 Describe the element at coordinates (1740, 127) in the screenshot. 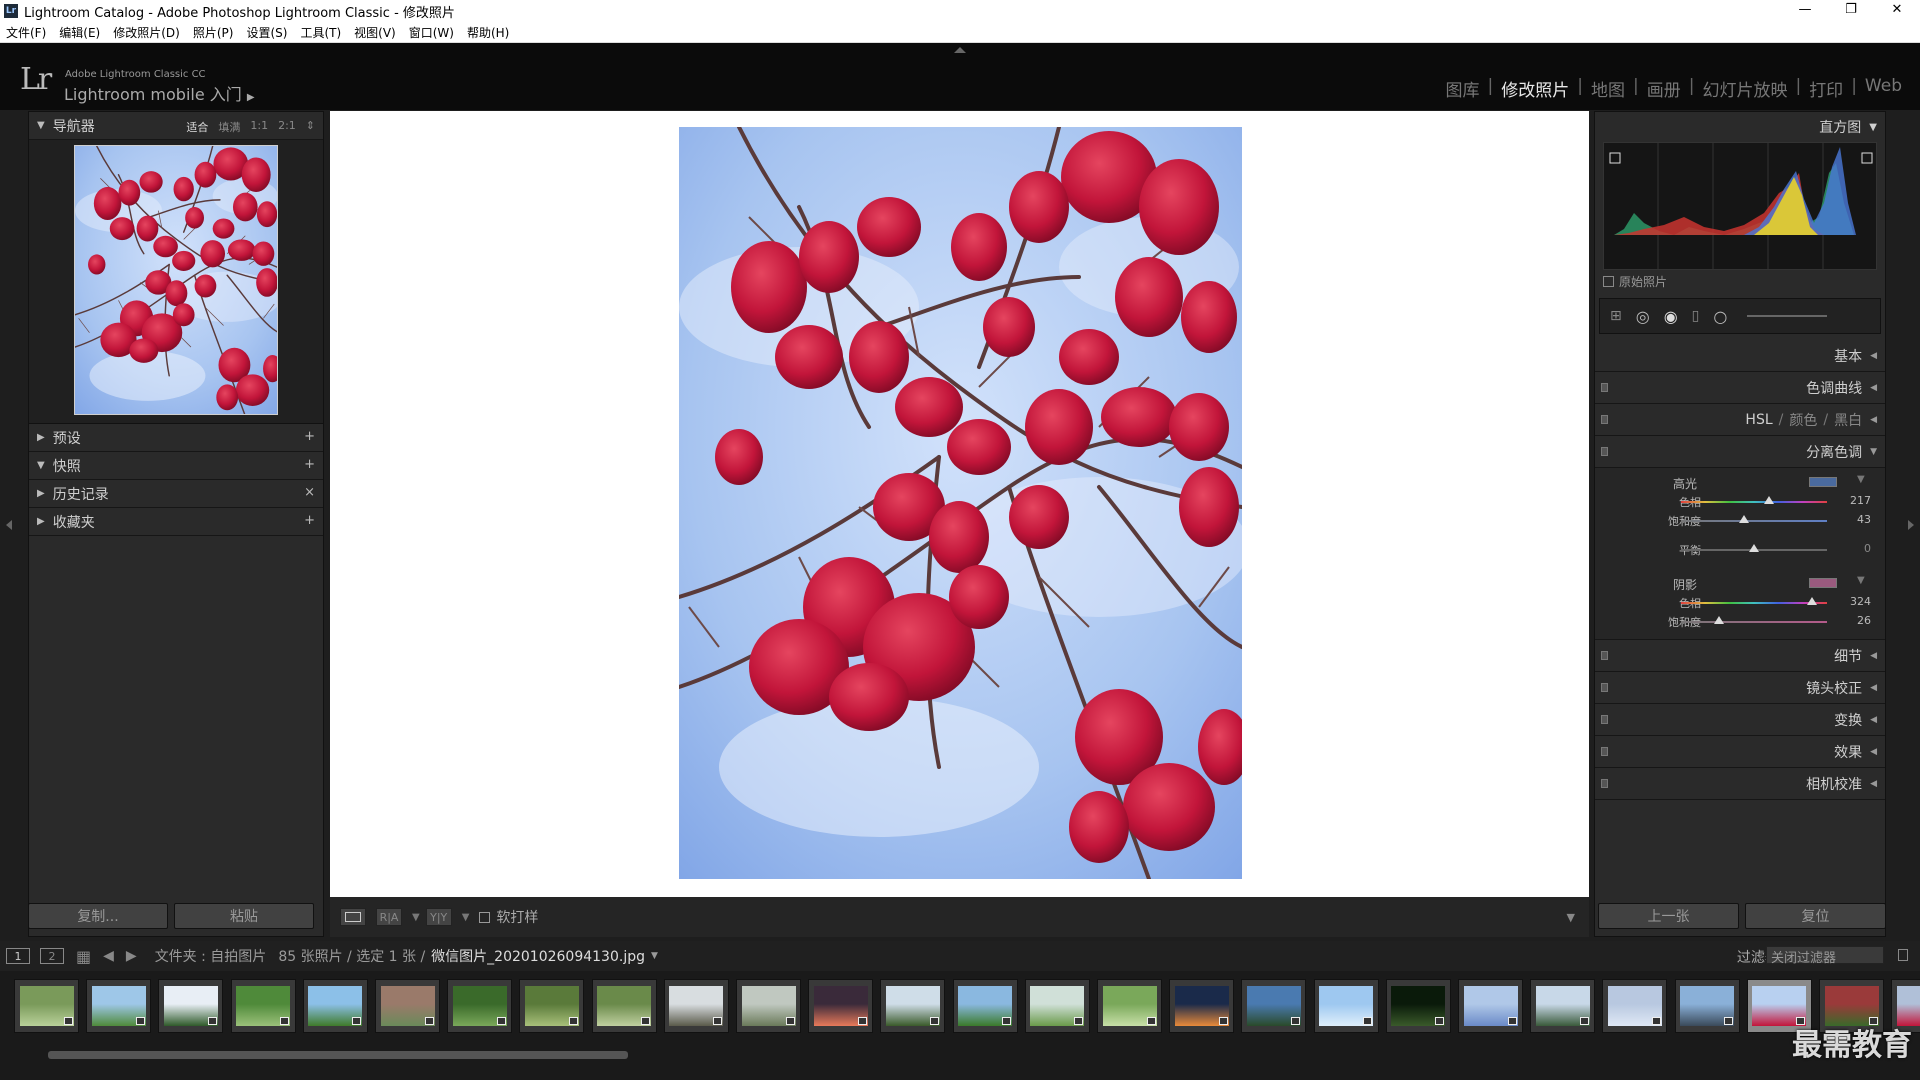

I see `histogram-header: 直方图 ▼` at that location.